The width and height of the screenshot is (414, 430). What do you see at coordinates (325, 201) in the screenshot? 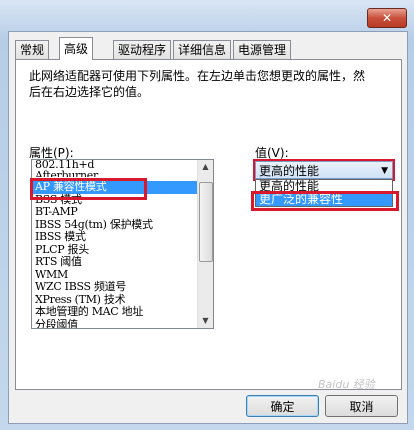
I see `highlight-box-option` at bounding box center [325, 201].